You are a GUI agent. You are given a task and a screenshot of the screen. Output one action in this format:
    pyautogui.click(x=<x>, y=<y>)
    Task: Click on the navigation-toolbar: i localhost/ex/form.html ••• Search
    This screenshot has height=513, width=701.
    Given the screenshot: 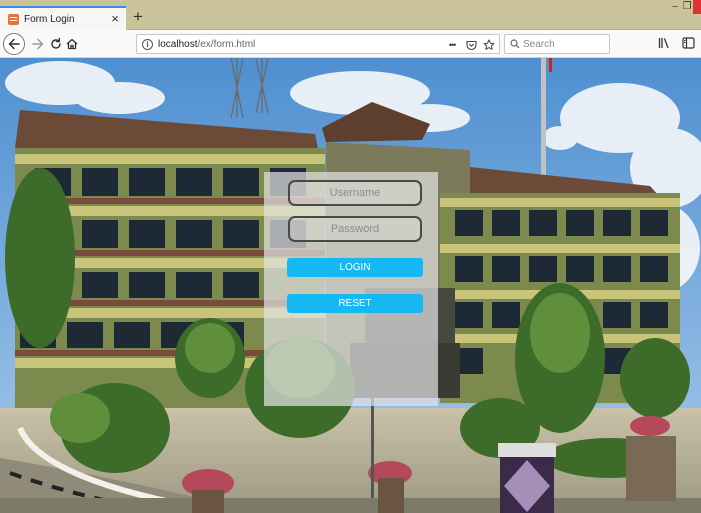 What is the action you would take?
    pyautogui.click(x=350, y=44)
    